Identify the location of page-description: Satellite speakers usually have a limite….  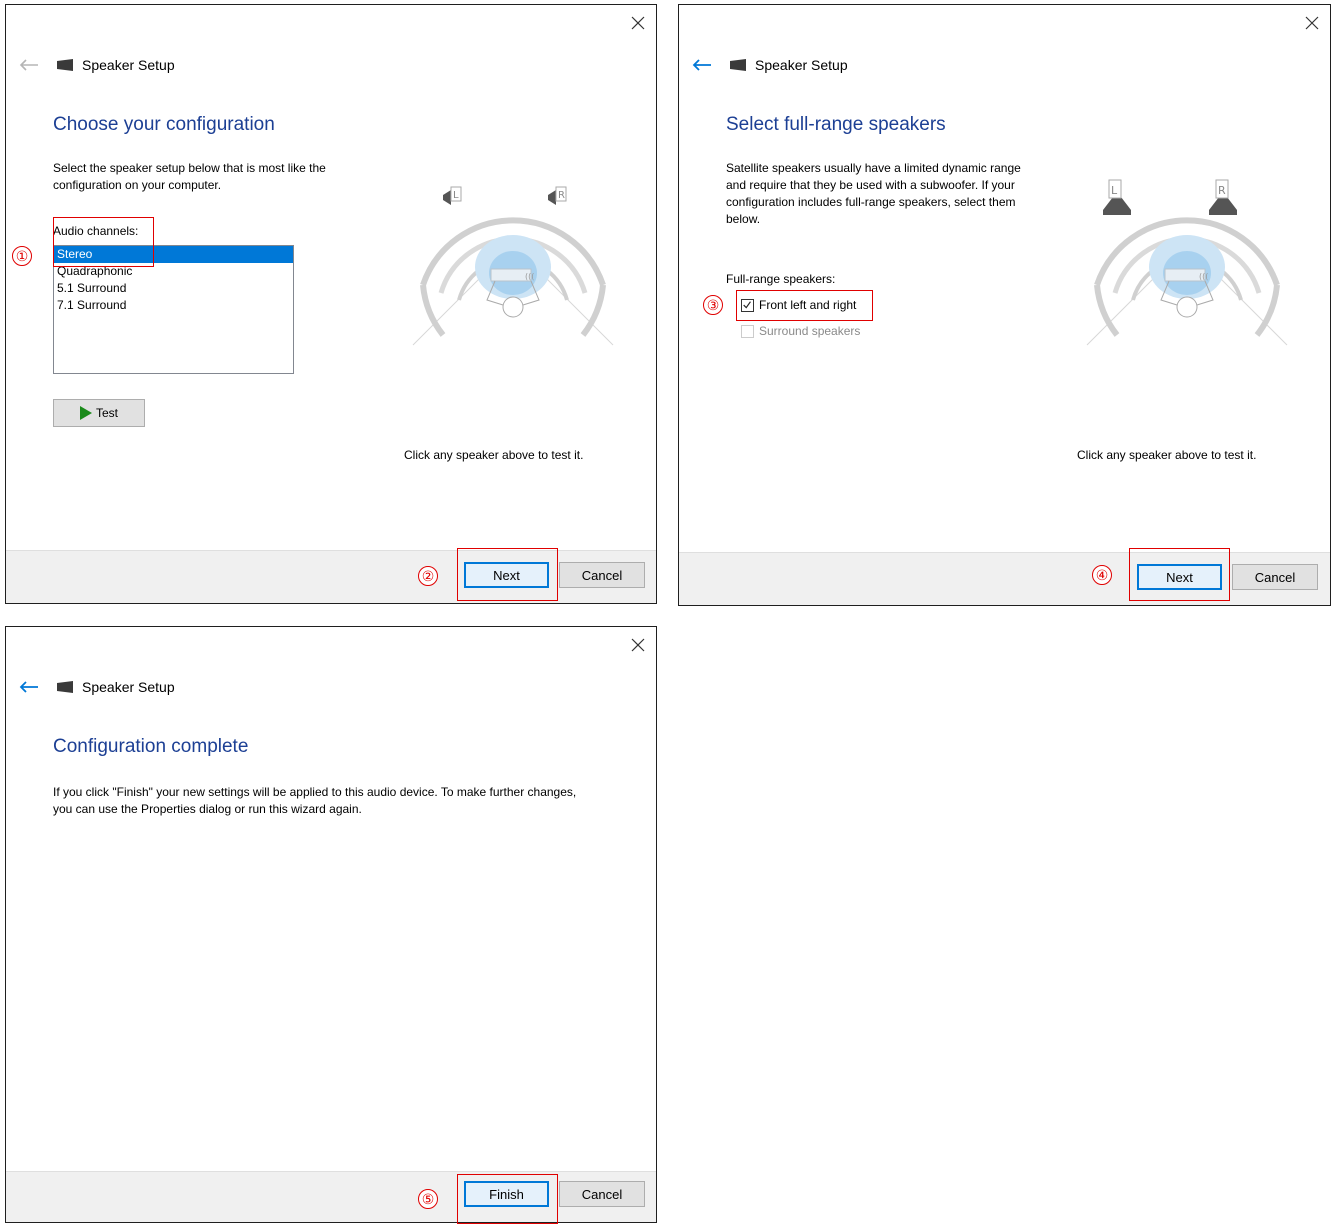
(873, 193).